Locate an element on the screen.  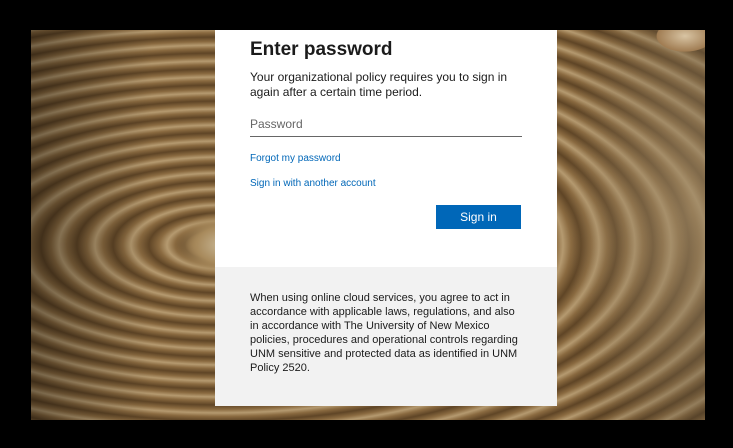
sign-in-another-account-link: Sign in with another account is located at coordinates (386, 183).